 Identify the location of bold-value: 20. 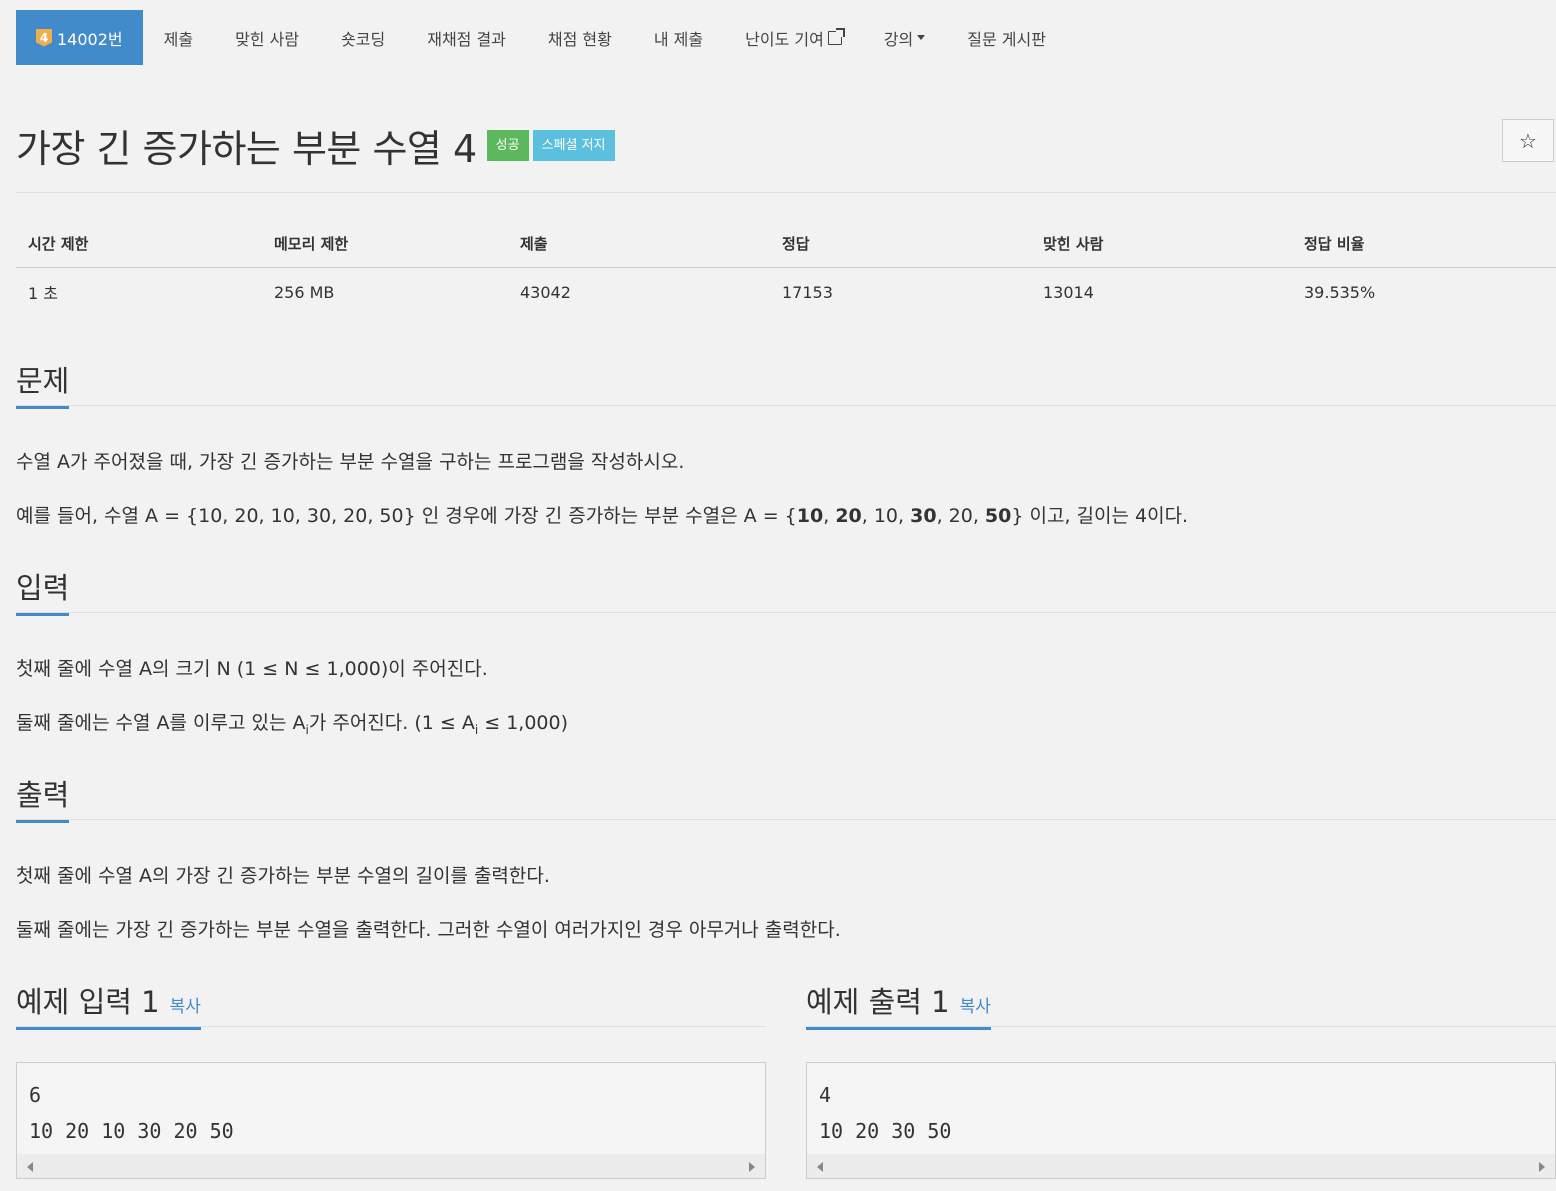
(848, 516).